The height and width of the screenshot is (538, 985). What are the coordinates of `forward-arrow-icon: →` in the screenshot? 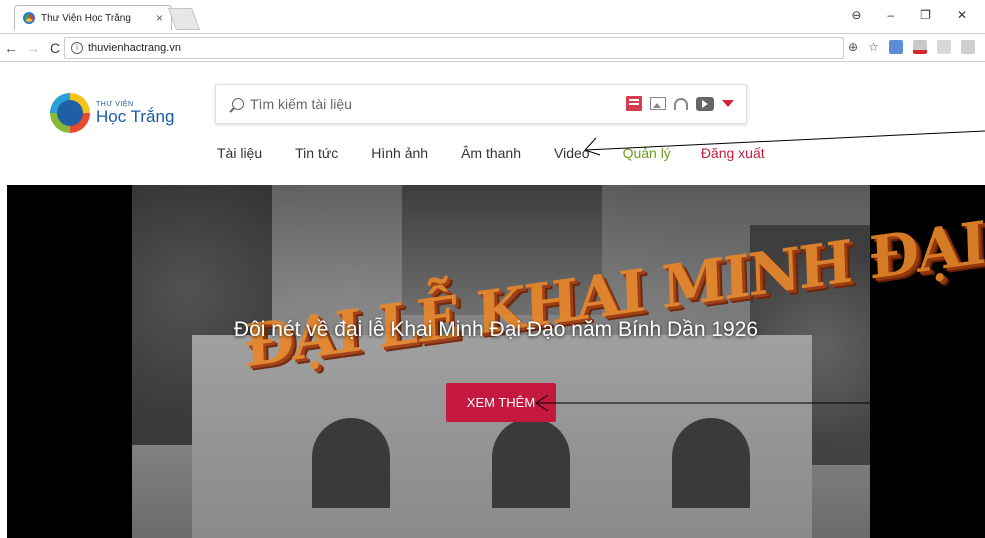 It's located at (33, 48).